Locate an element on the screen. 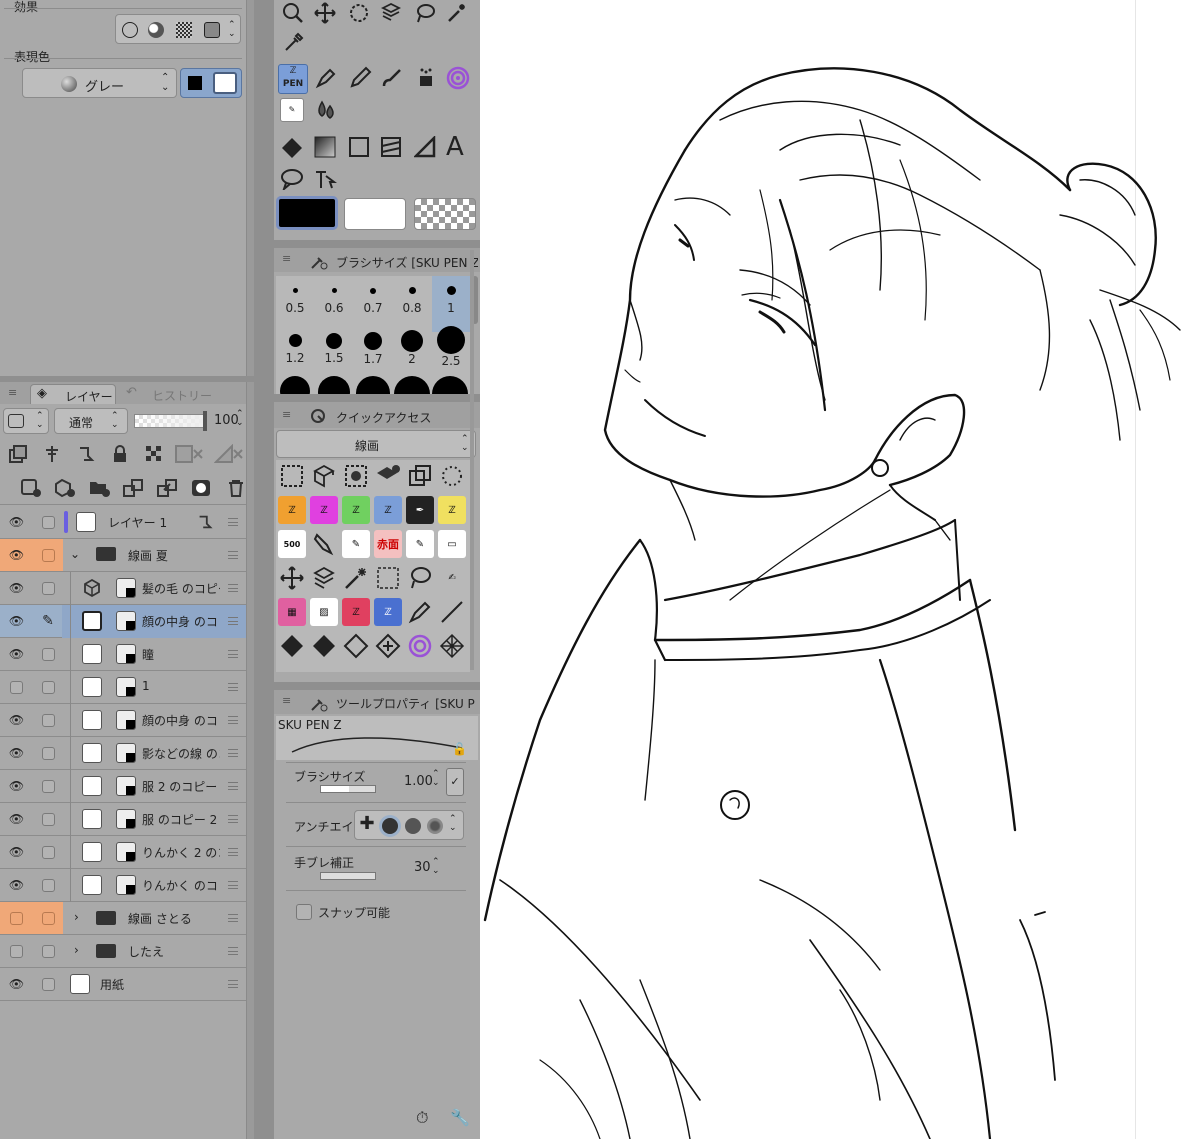 This screenshot has width=1200, height=1139. combine-lower-layer-icon is located at coordinates (167, 488).